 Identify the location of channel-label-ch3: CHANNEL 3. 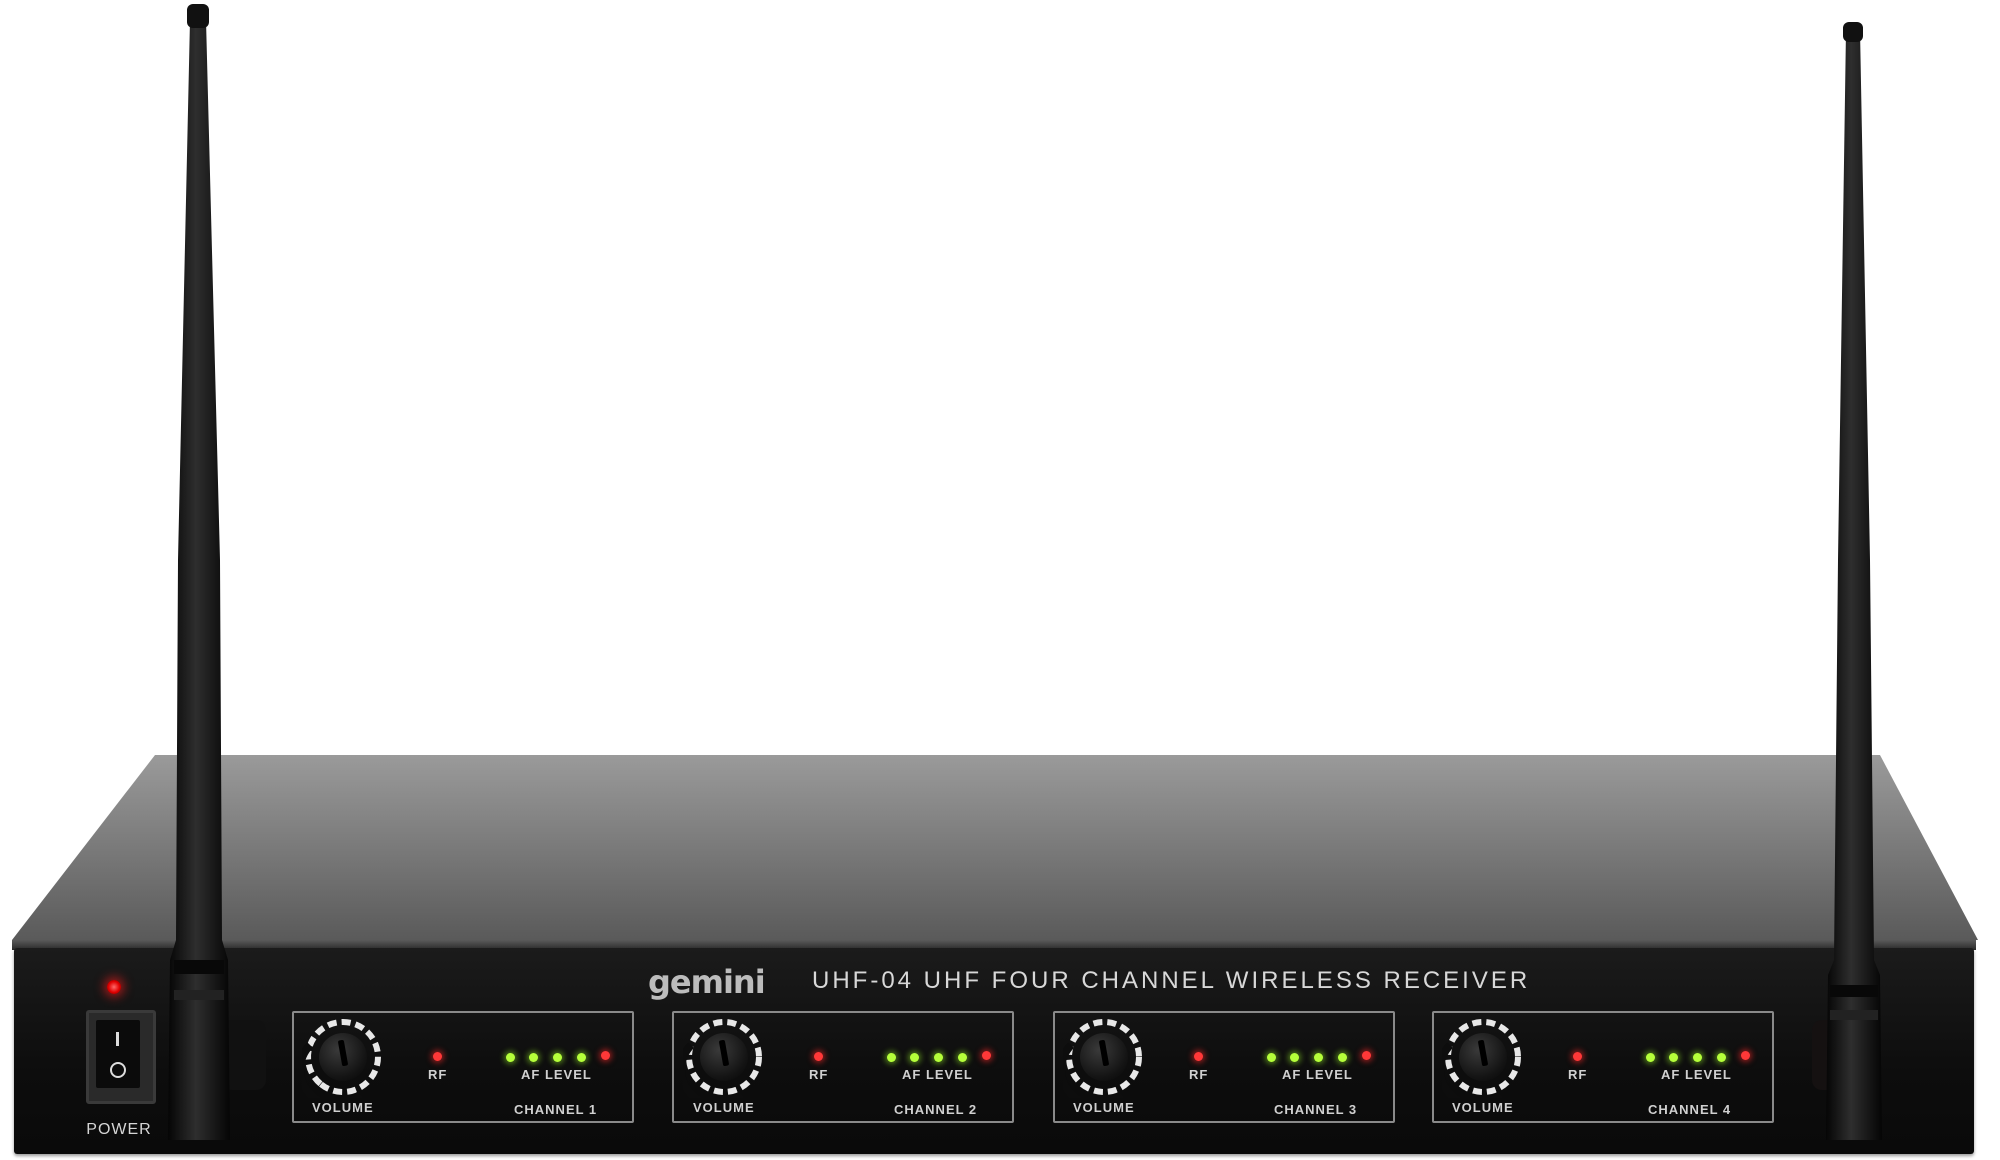
(1316, 1109).